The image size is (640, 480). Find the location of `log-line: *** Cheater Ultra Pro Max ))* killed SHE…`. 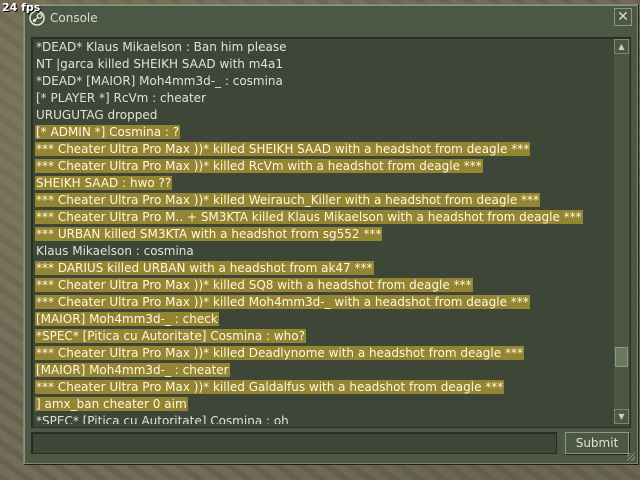

log-line: *** Cheater Ultra Pro Max ))* killed SHE… is located at coordinates (321, 149).